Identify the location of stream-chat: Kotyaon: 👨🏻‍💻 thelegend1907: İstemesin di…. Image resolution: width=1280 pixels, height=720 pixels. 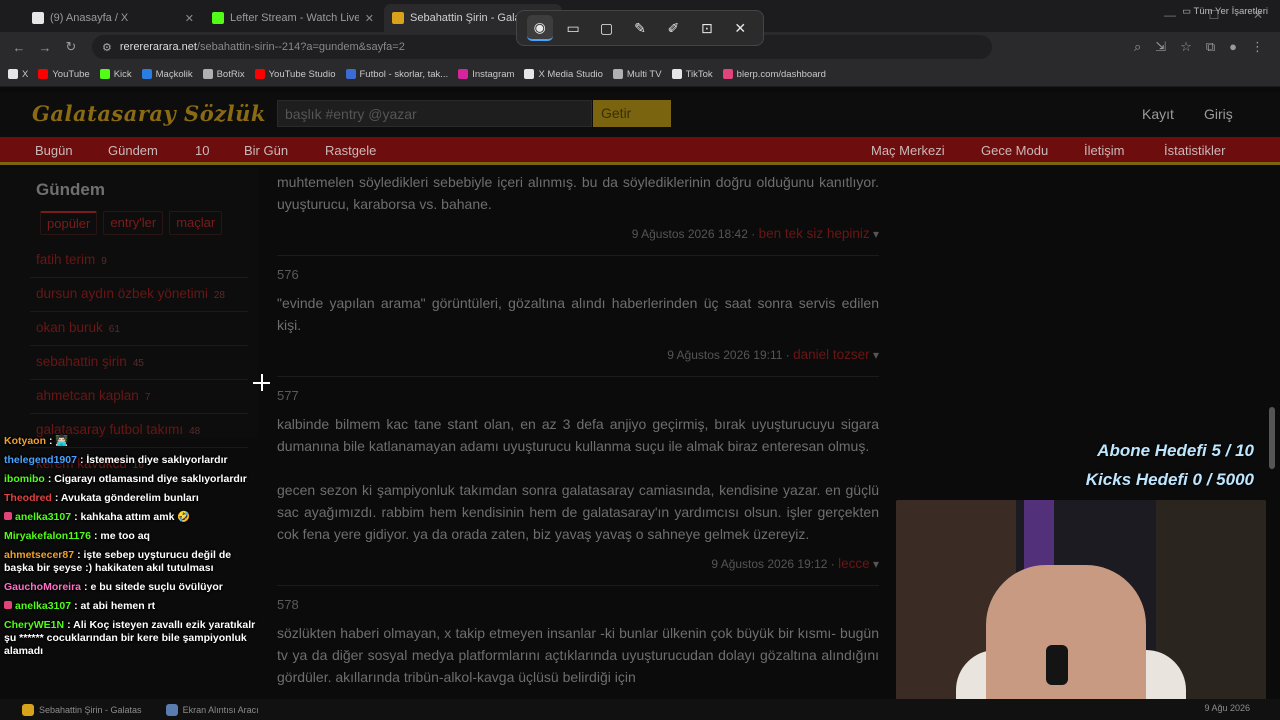
(130, 569).